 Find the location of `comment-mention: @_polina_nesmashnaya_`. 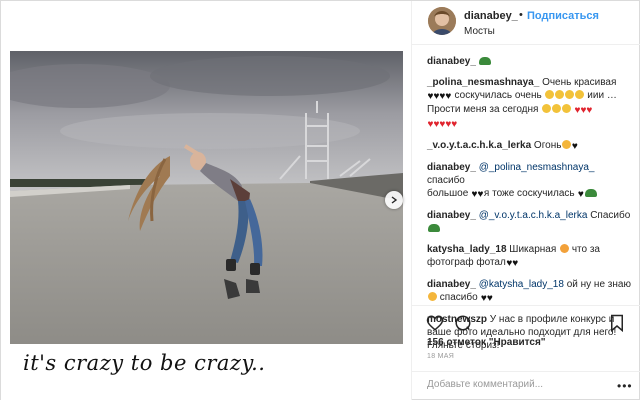

comment-mention: @_polina_nesmashnaya_ is located at coordinates (537, 167).